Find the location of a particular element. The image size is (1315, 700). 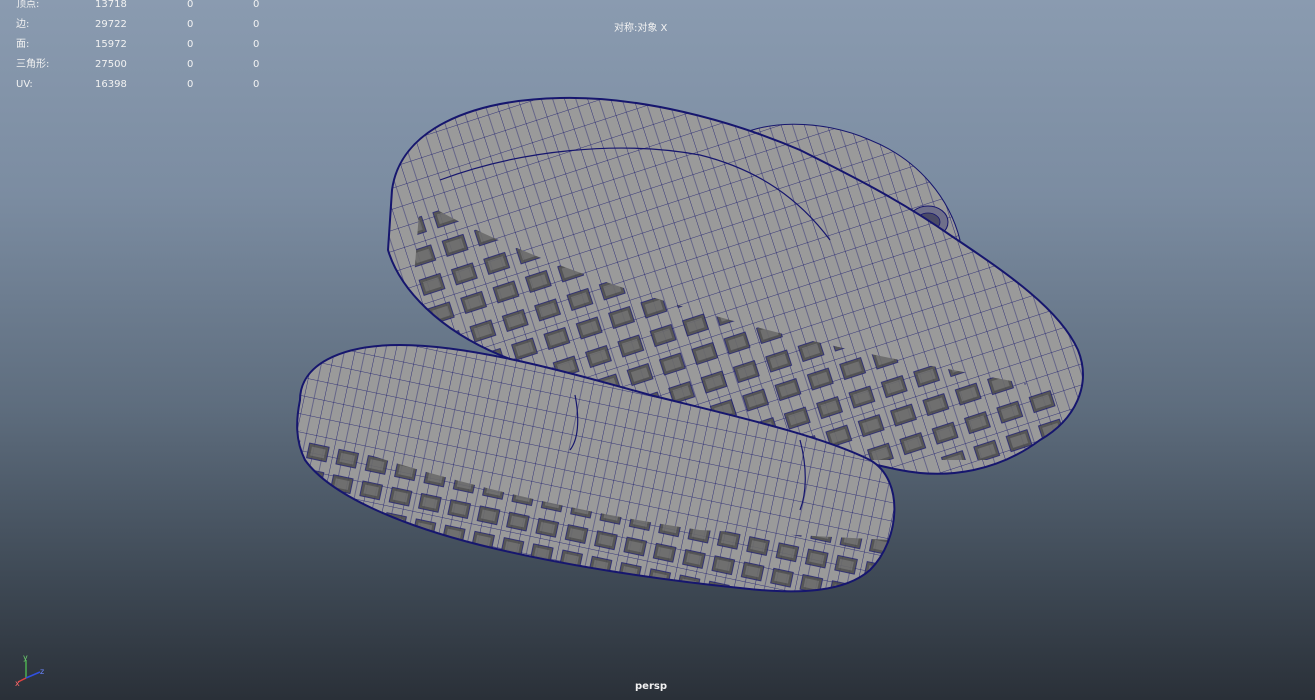

hud-value: 16398 is located at coordinates (111, 84).